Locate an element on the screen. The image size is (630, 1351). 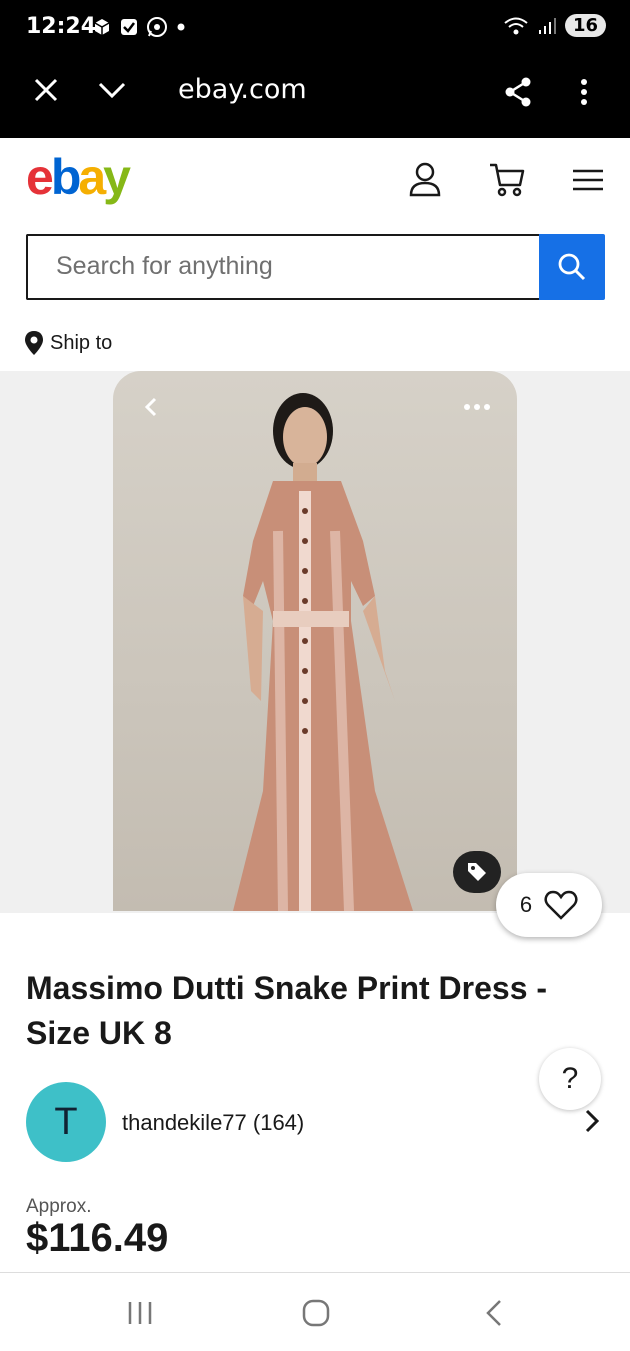
search-input: Search for anything is located at coordinates (282, 267).